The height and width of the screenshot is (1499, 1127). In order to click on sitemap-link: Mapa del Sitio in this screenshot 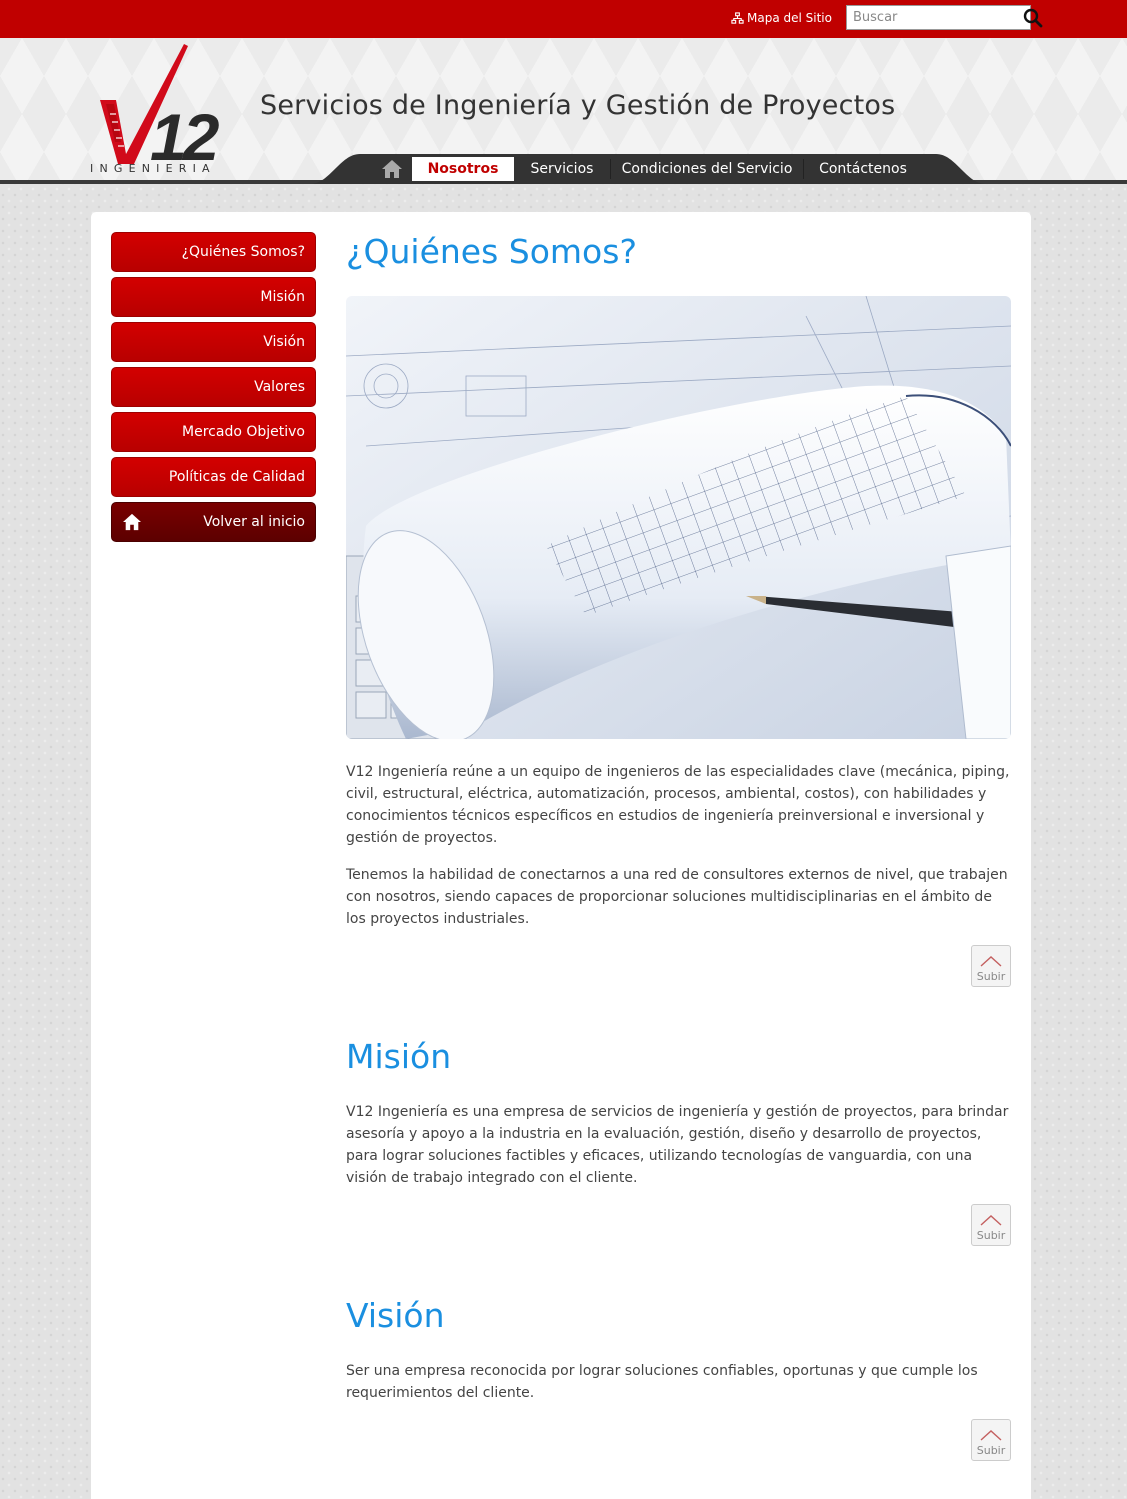, I will do `click(781, 18)`.